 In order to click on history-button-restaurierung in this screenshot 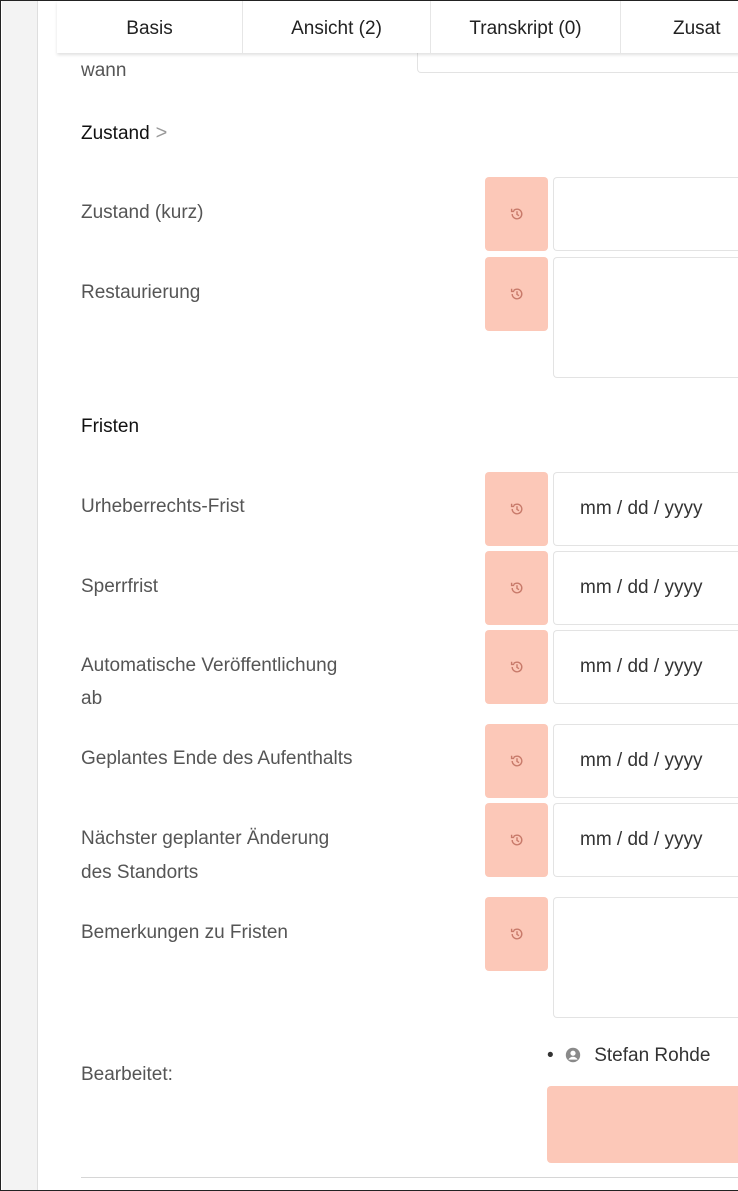, I will do `click(516, 294)`.